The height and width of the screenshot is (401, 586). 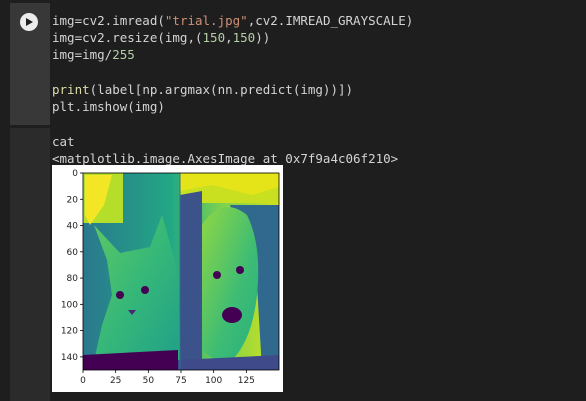 What do you see at coordinates (108, 20) in the screenshot?
I see `code-token: img=cv2.imread(` at bounding box center [108, 20].